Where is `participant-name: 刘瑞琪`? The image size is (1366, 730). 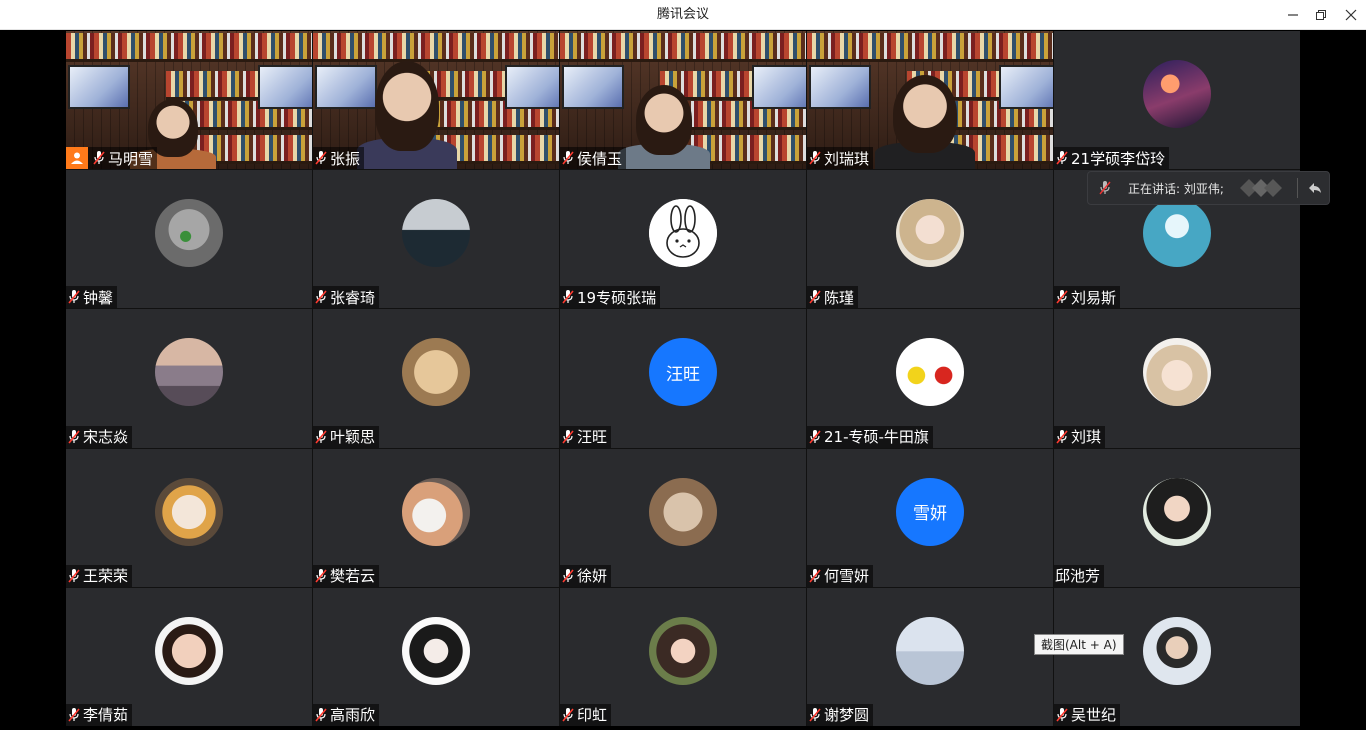
participant-name: 刘瑞琪 is located at coordinates (847, 158).